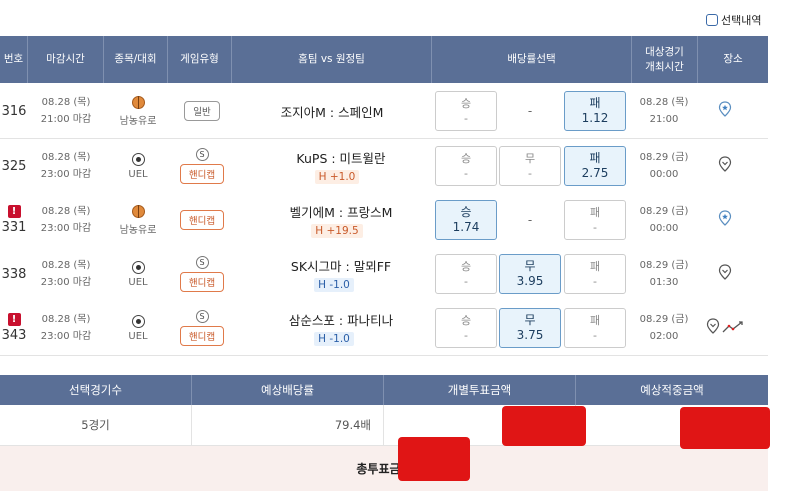  Describe the element at coordinates (595, 111) in the screenshot. I see `odds-lose-button: 패 1.12` at that location.